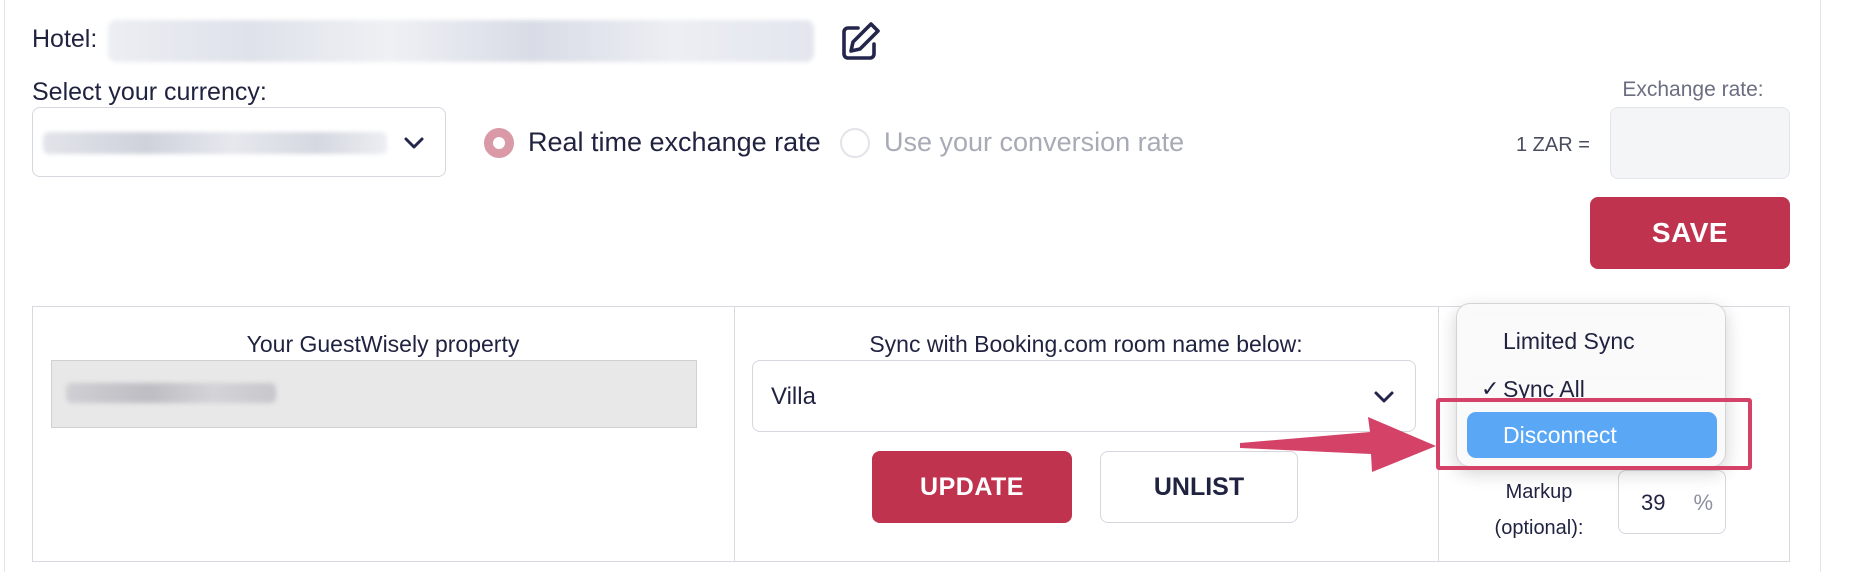  I want to click on markup-value: 39, so click(1653, 502).